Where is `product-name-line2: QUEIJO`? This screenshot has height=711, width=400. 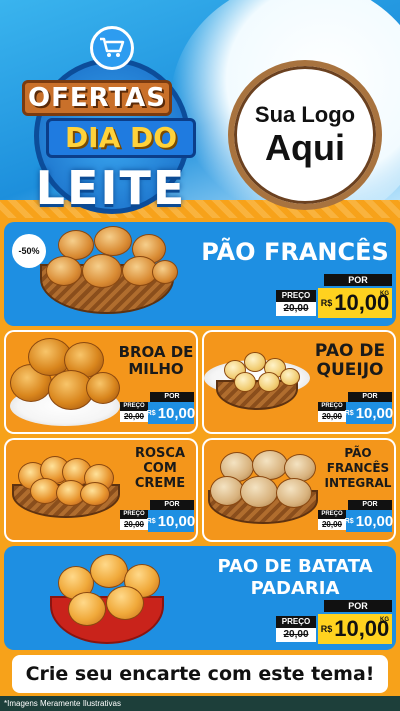 product-name-line2: QUEIJO is located at coordinates (350, 370).